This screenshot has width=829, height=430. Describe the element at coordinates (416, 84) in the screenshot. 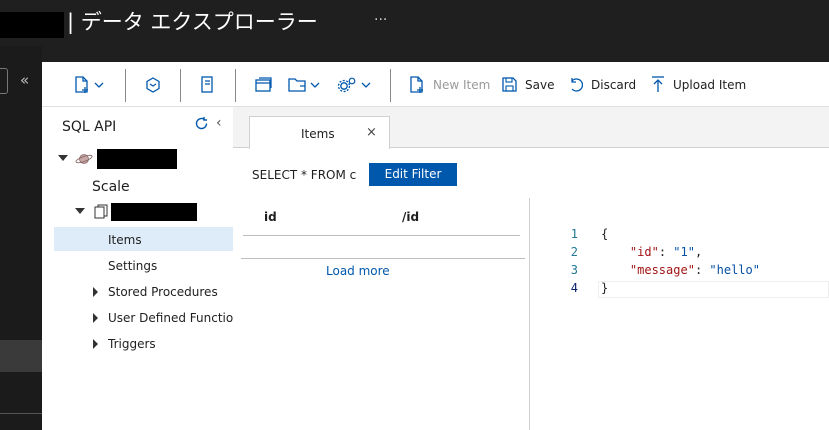

I see `new-item-icon` at that location.